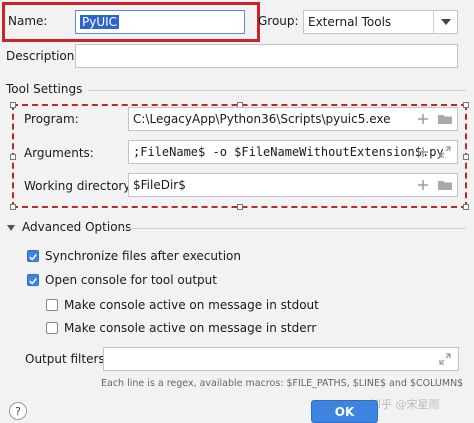  Describe the element at coordinates (18, 411) in the screenshot. I see `help-button: ?` at that location.